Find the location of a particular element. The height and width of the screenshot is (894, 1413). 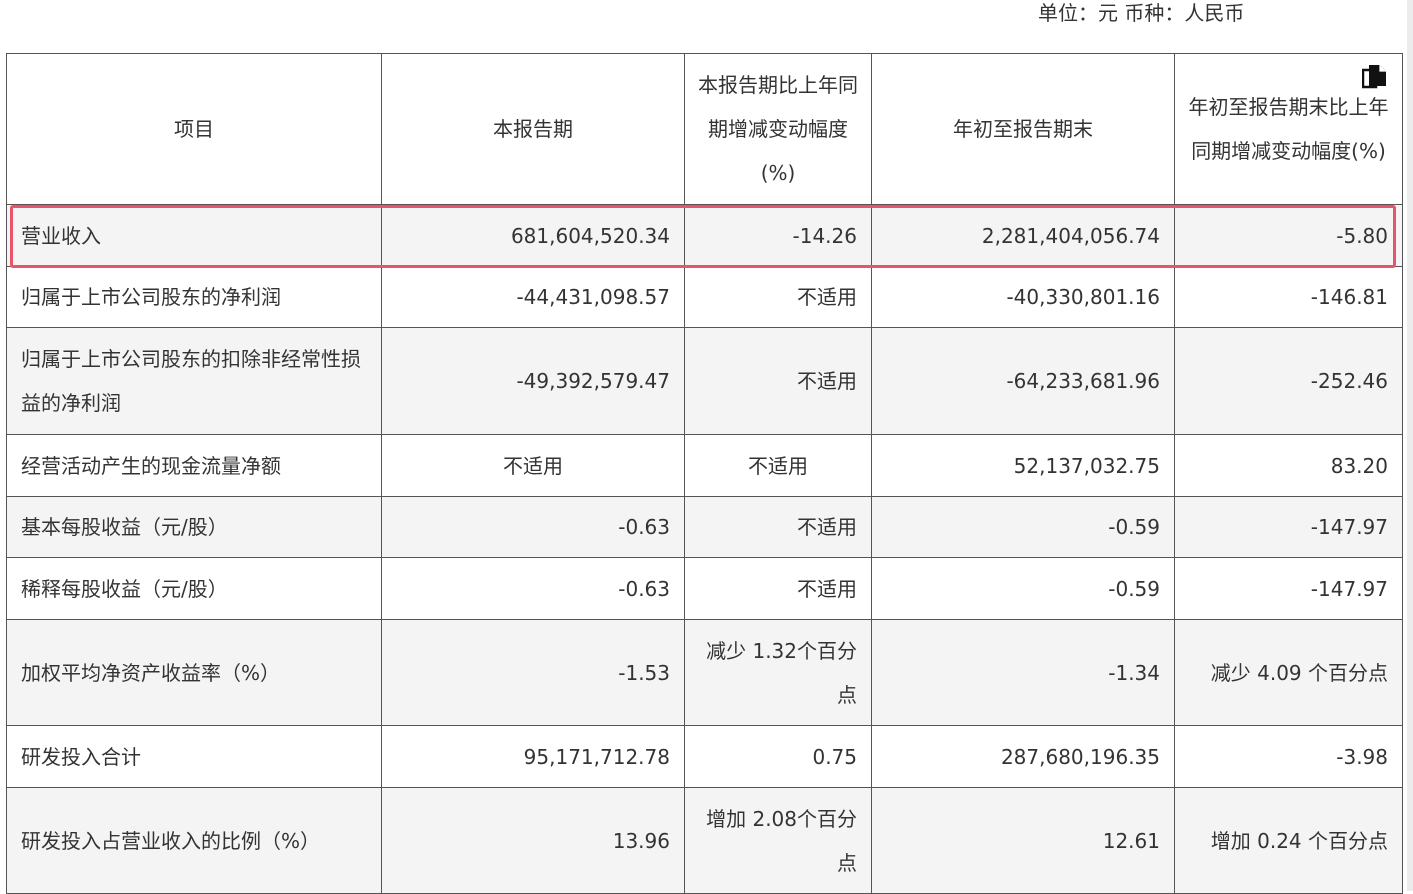

row-item: 归属于上市公司股东的扣除非经常性损益的净利润 is located at coordinates (194, 381).